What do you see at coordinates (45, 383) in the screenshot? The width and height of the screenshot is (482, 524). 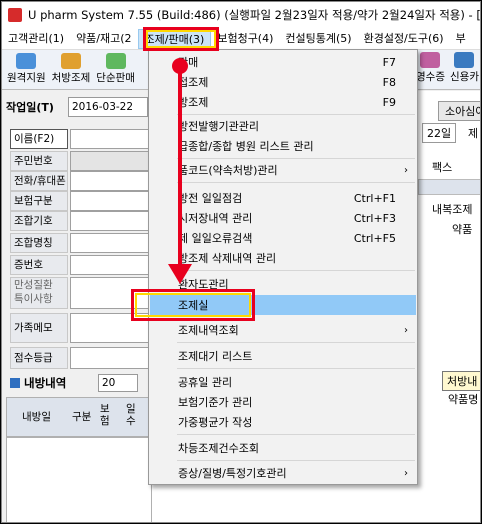 I see `rx-history-label: 내방내역` at bounding box center [45, 383].